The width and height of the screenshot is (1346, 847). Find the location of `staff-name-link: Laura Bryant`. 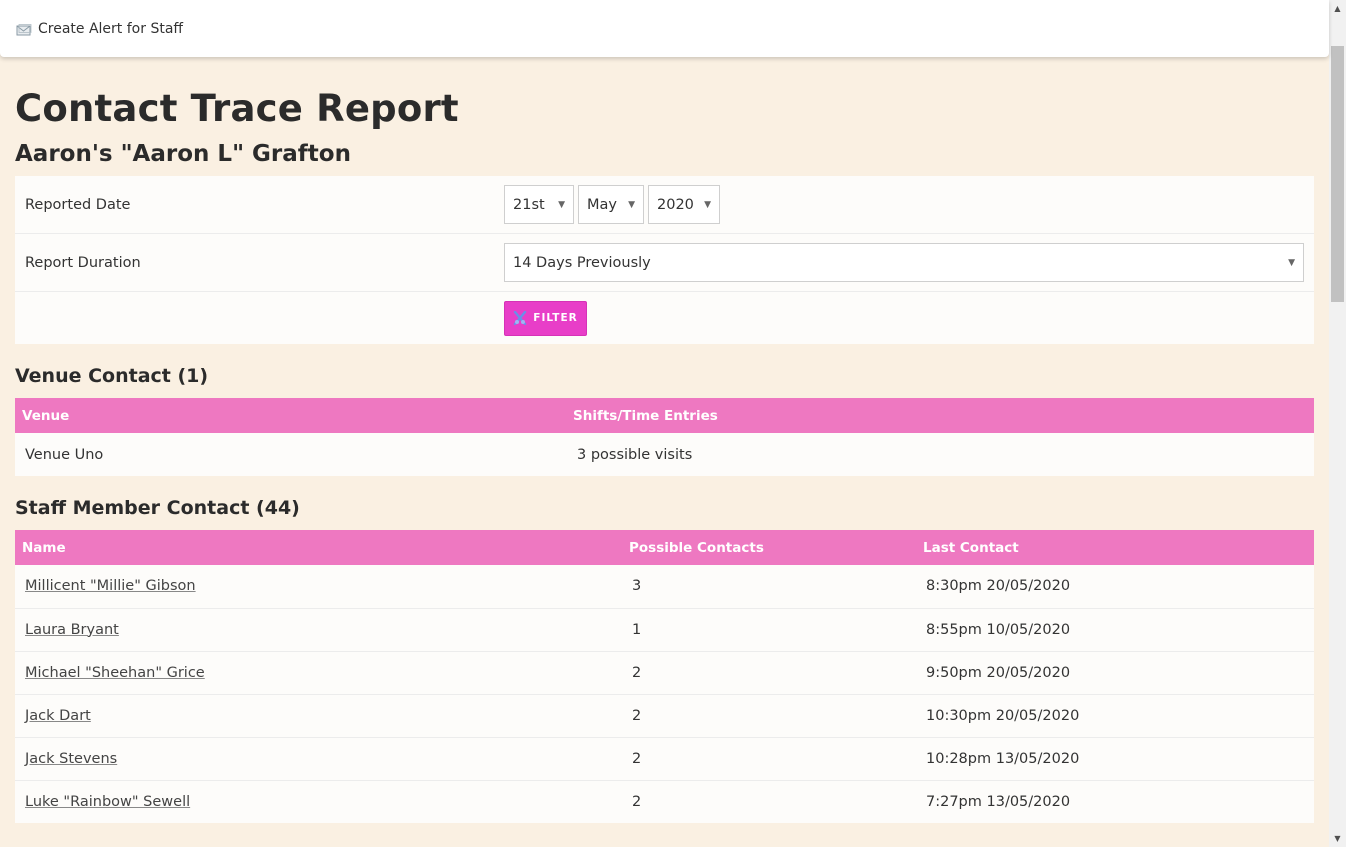

staff-name-link: Laura Bryant is located at coordinates (72, 630).